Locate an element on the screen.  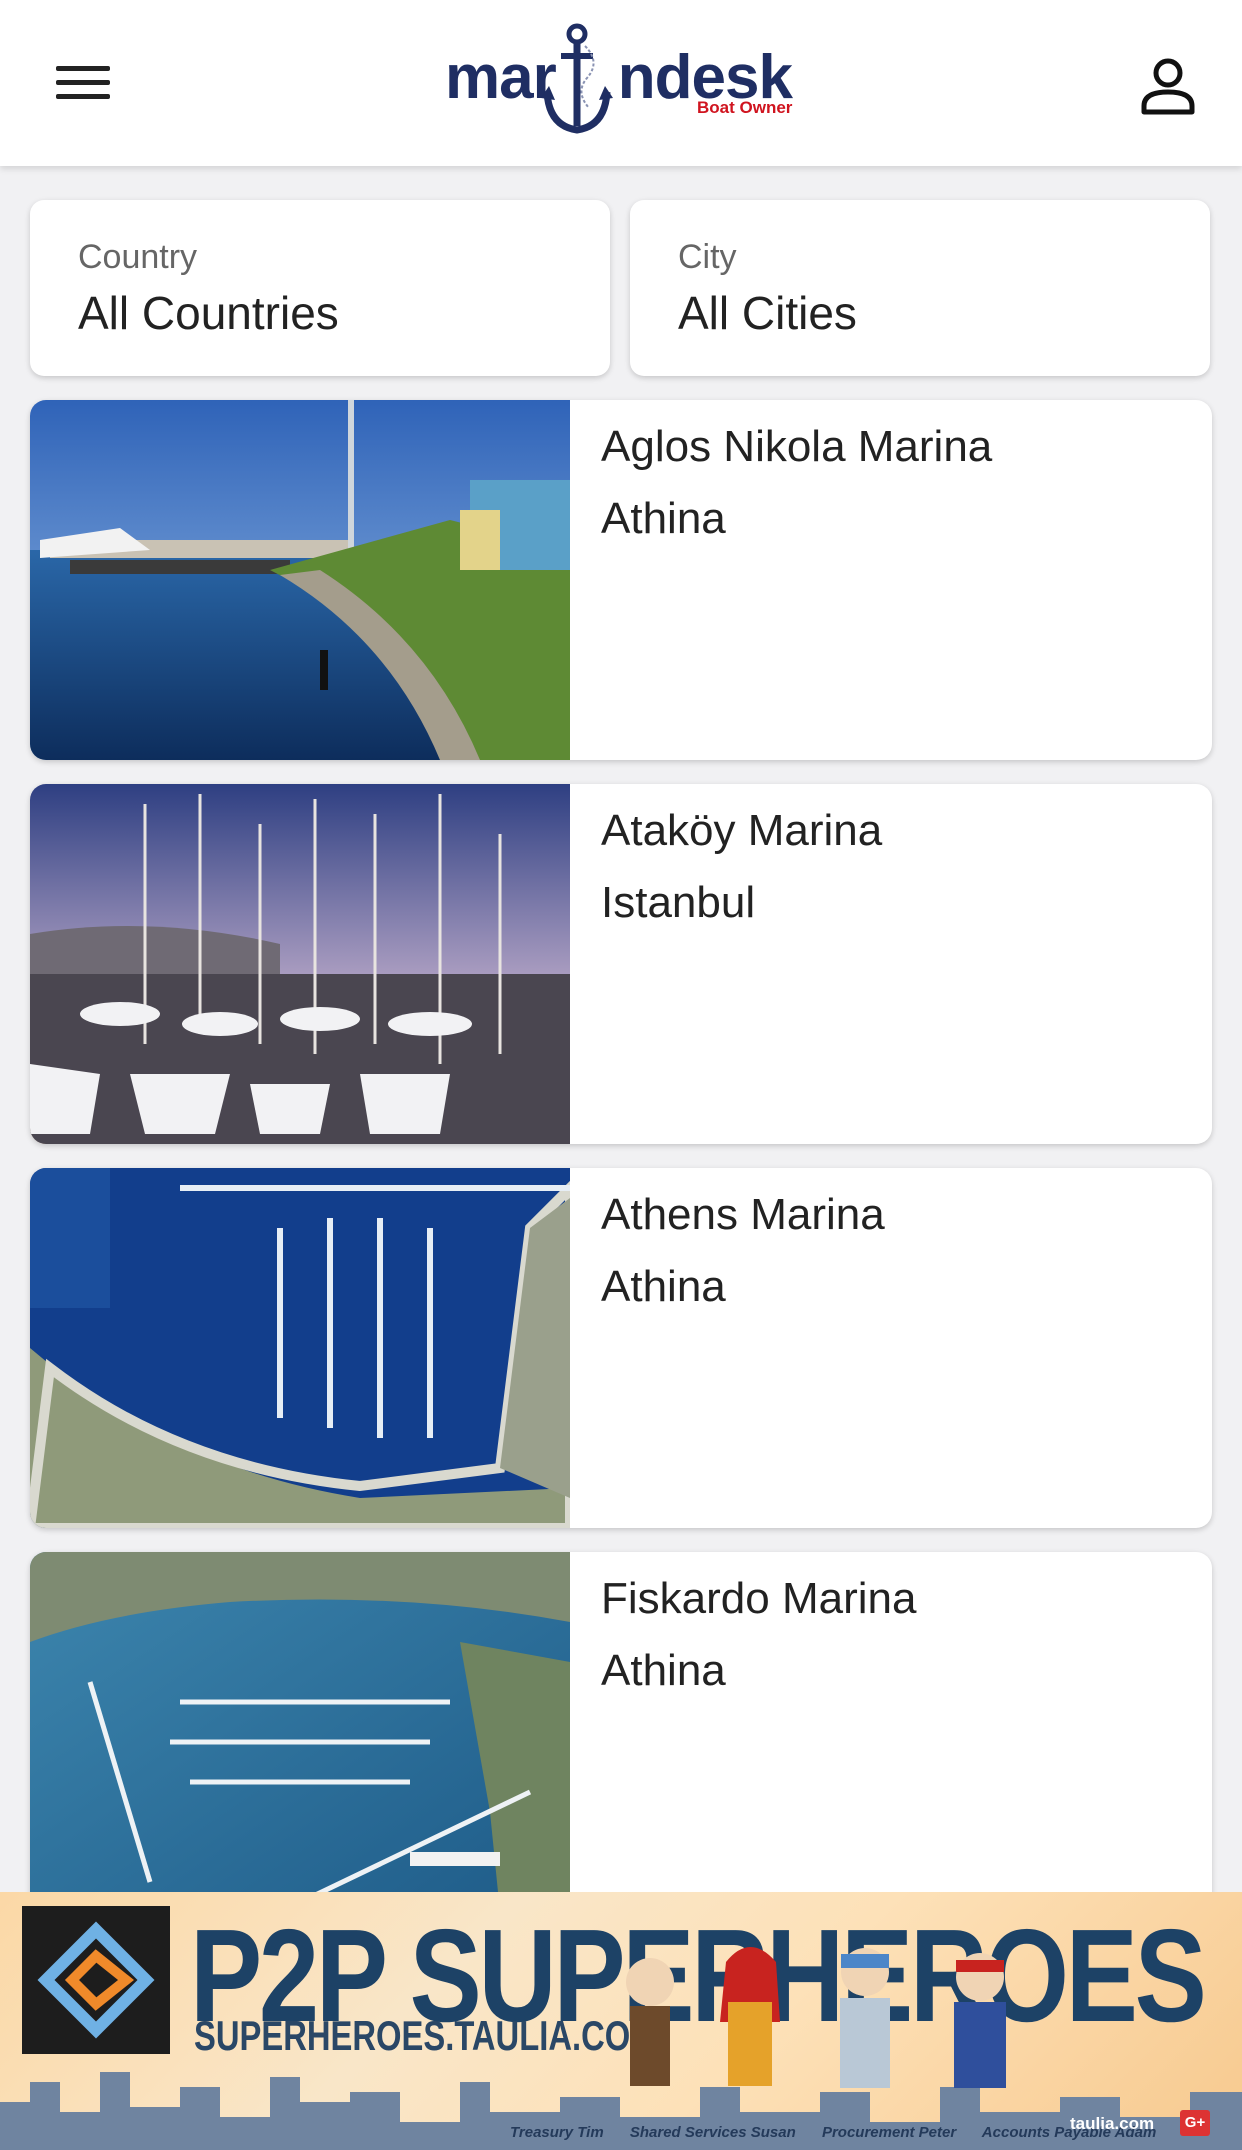
country-filter: Country All Countries is located at coordinates (320, 288).